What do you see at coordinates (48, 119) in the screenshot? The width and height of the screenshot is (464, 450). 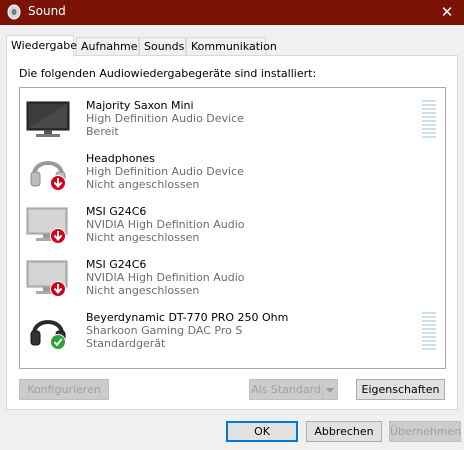 I see `tv-icon` at bounding box center [48, 119].